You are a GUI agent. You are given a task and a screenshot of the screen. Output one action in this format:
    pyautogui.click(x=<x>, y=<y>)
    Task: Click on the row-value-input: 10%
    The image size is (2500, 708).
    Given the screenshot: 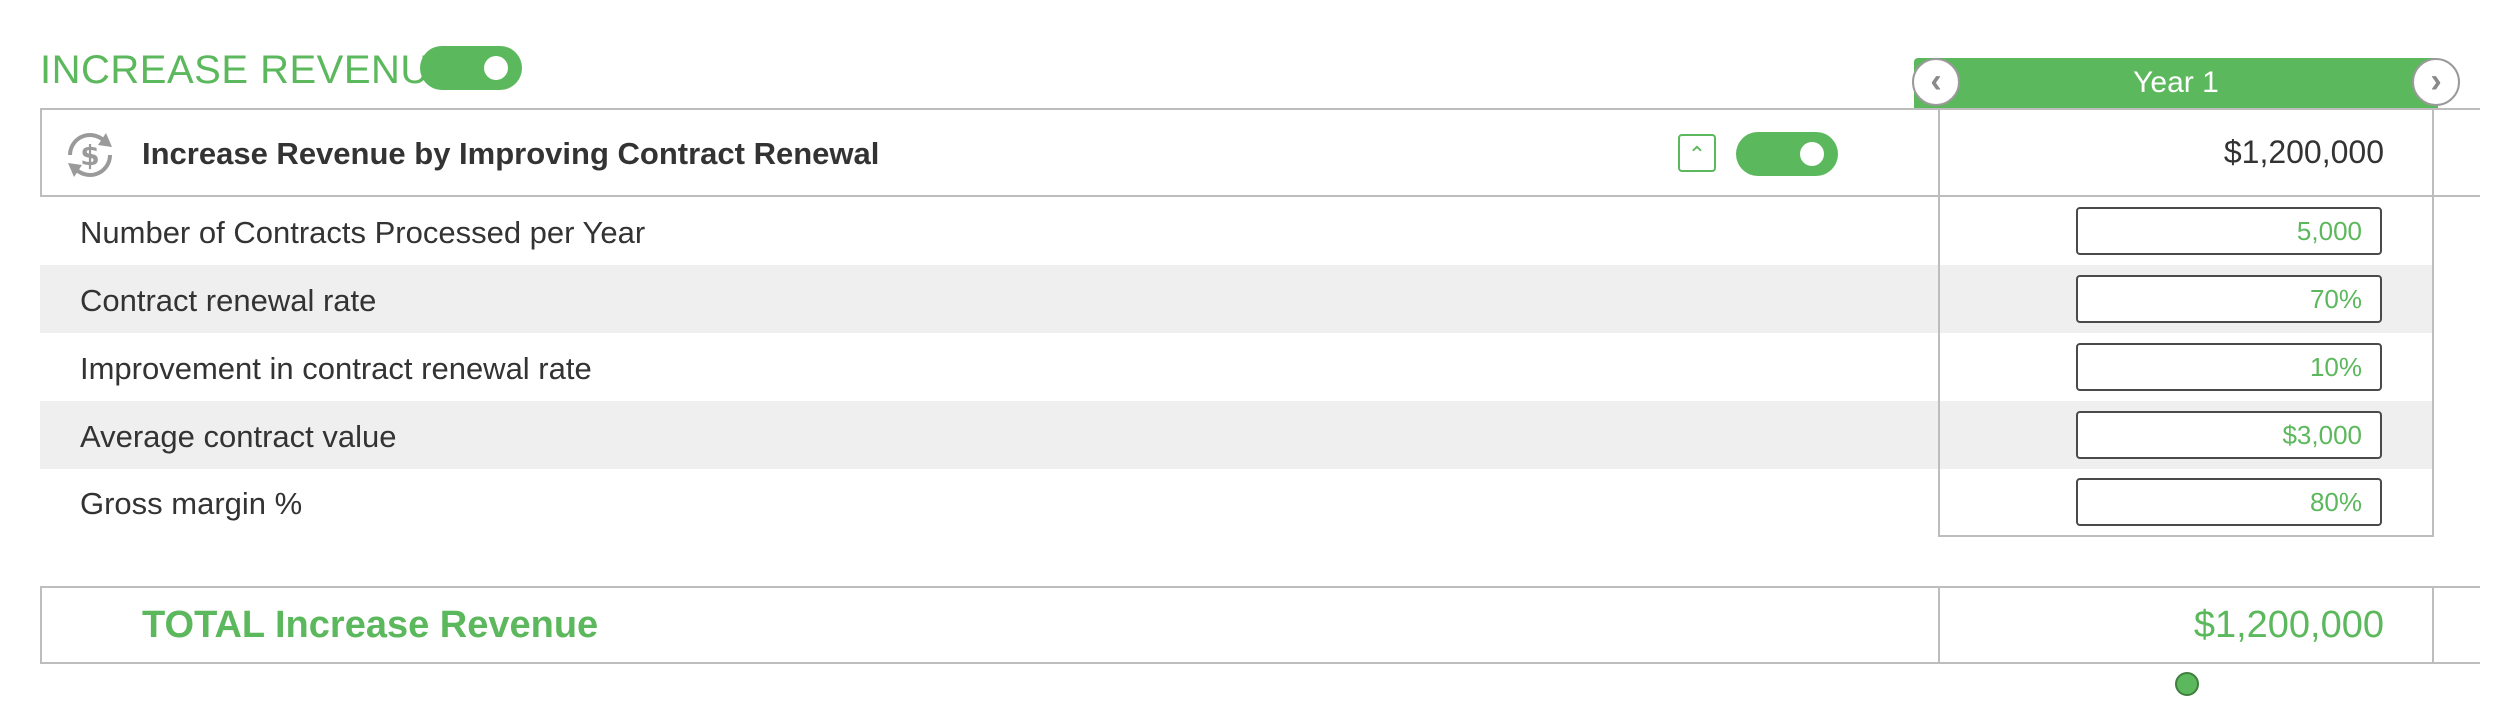 What is the action you would take?
    pyautogui.click(x=2229, y=367)
    